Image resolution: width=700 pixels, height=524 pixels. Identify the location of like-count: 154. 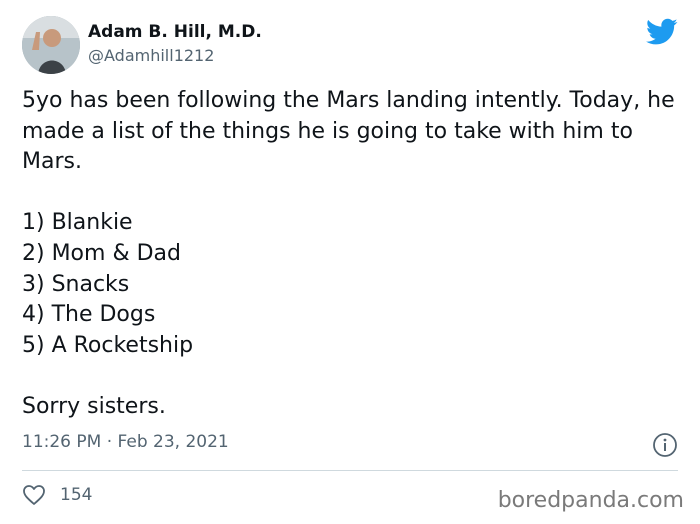
(76, 495).